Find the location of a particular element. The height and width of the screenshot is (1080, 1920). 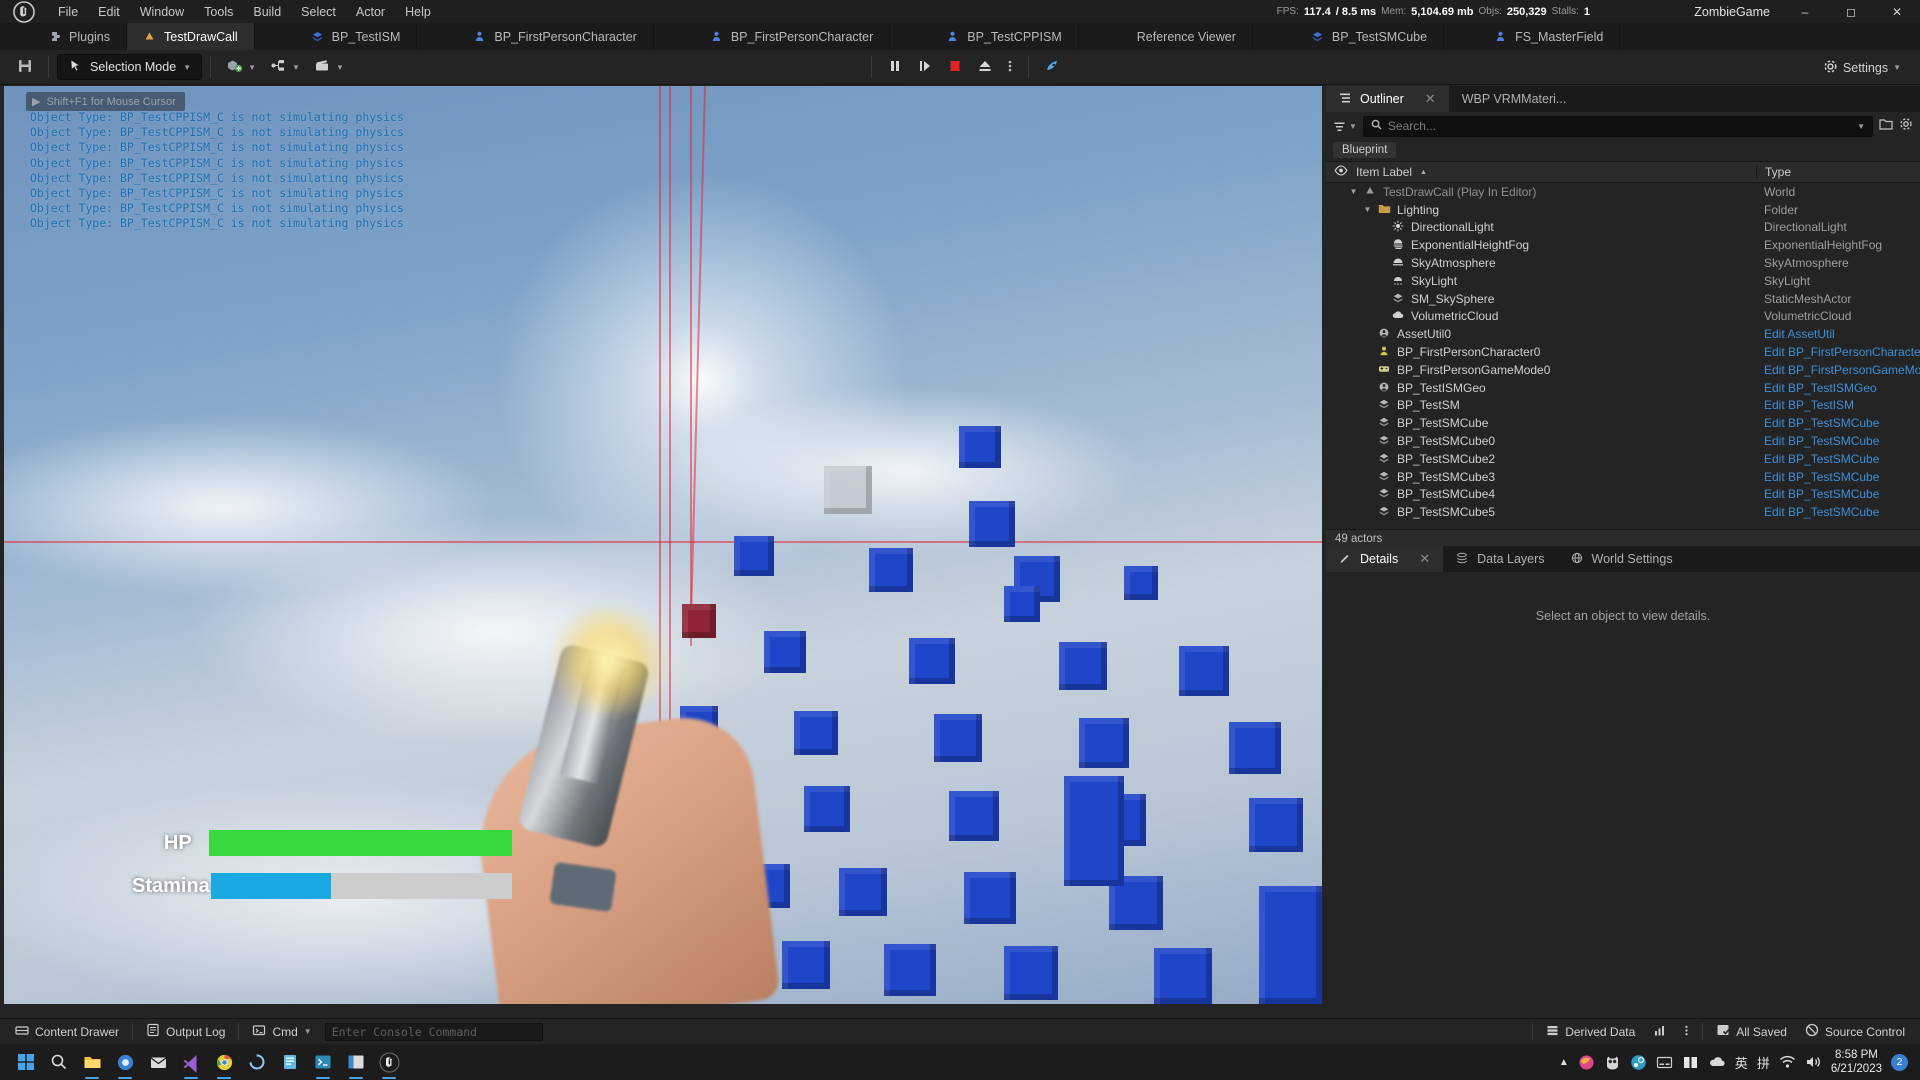

unreal-editor is located at coordinates (389, 1062).